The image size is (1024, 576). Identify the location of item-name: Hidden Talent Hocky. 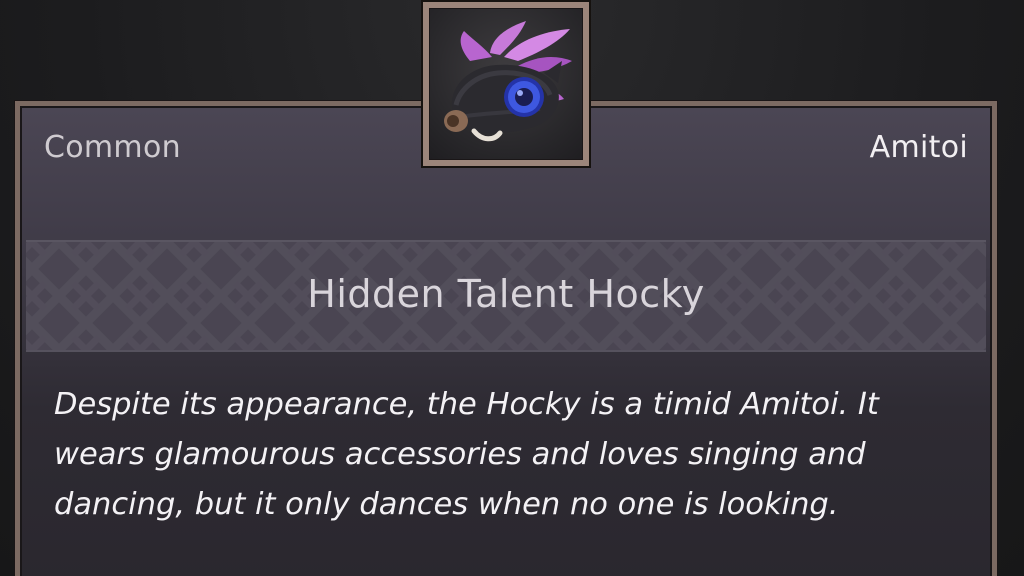
(506, 294).